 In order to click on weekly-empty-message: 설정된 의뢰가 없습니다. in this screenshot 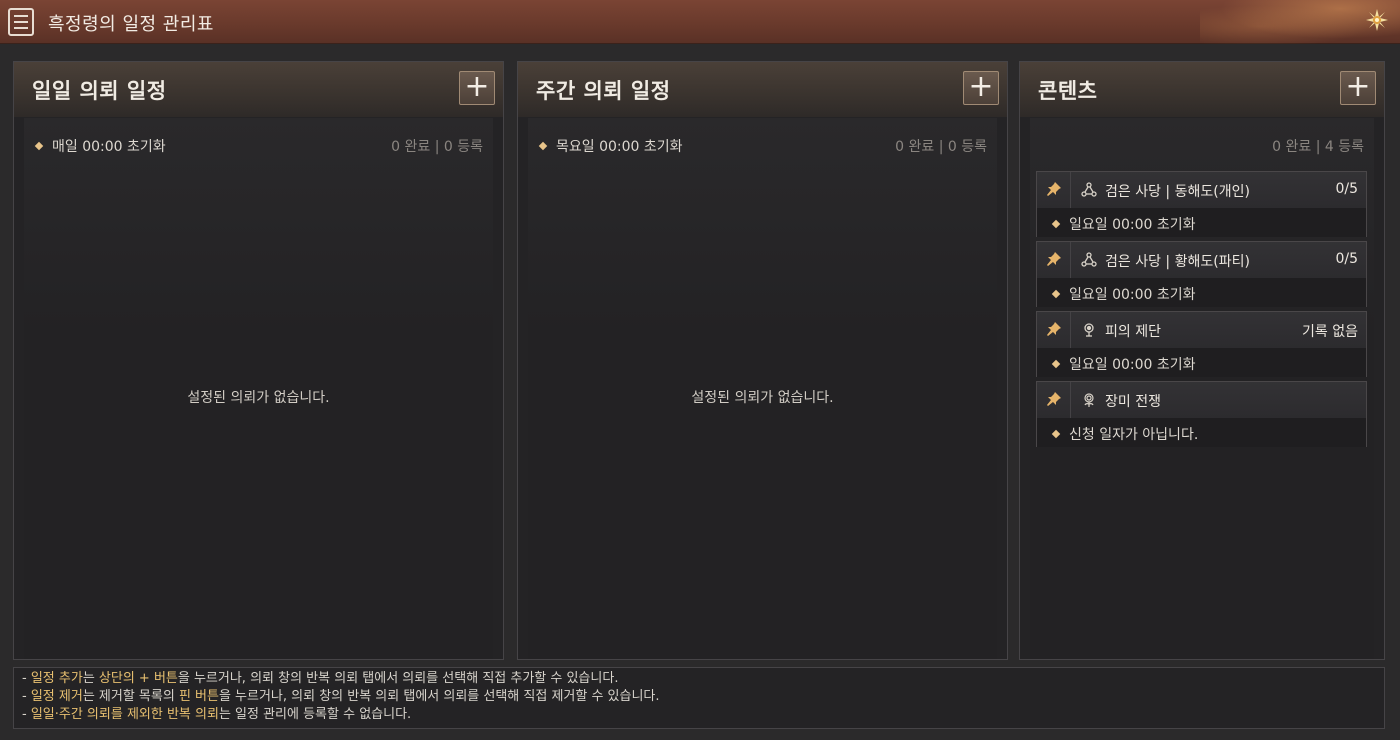, I will do `click(762, 398)`.